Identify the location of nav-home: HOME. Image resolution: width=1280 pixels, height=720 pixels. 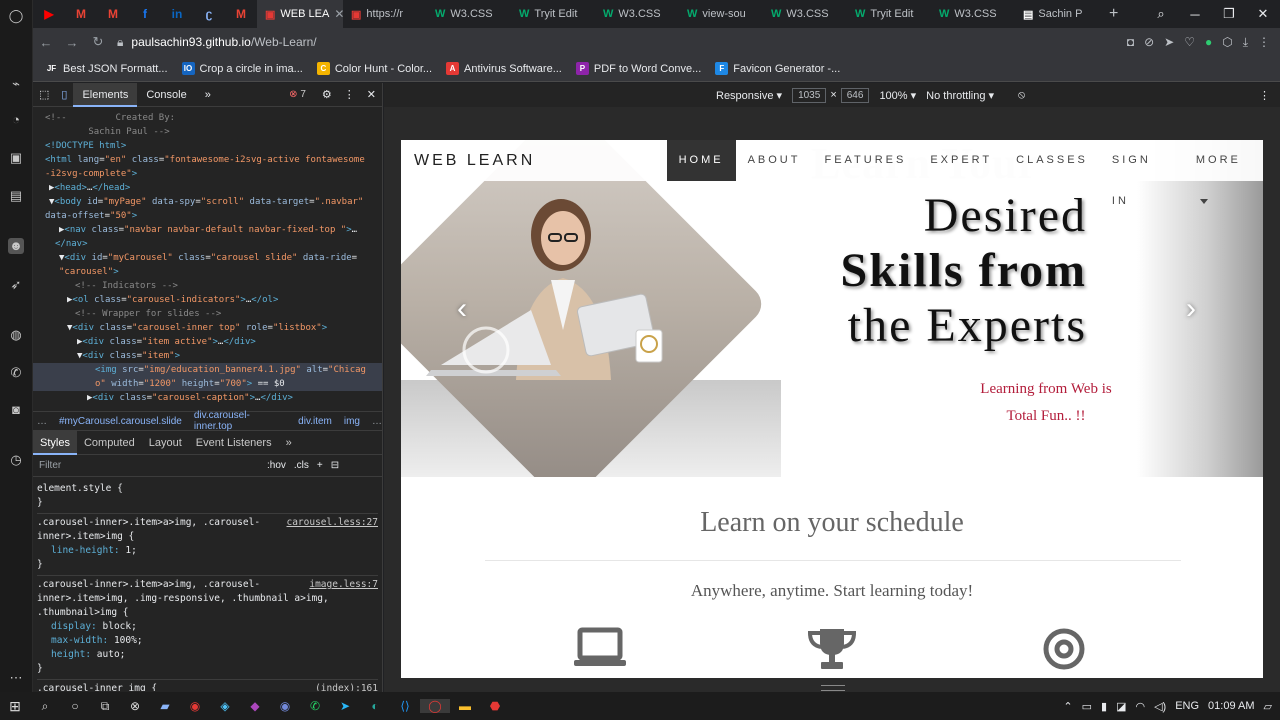
(701, 160).